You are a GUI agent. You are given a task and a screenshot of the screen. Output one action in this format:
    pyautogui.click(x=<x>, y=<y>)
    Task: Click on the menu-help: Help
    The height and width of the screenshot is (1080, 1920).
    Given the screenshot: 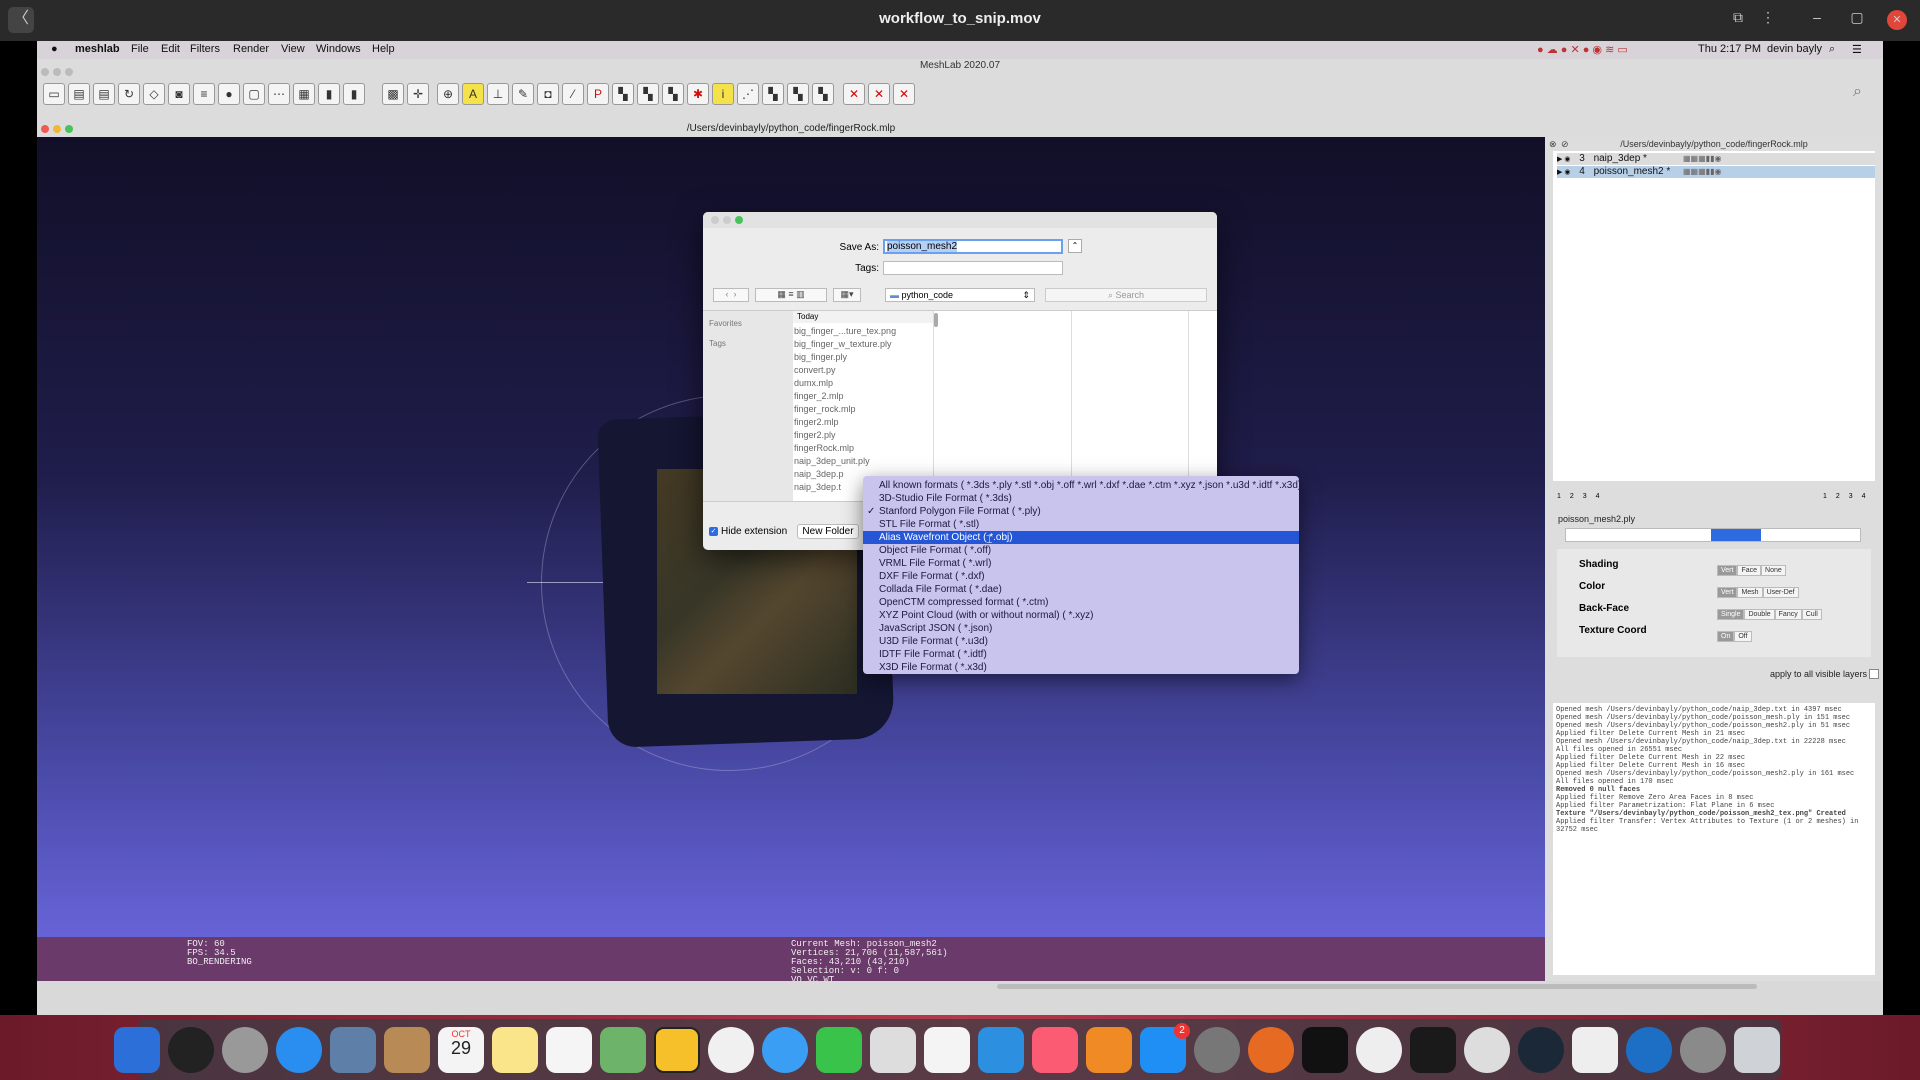 What is the action you would take?
    pyautogui.click(x=383, y=49)
    